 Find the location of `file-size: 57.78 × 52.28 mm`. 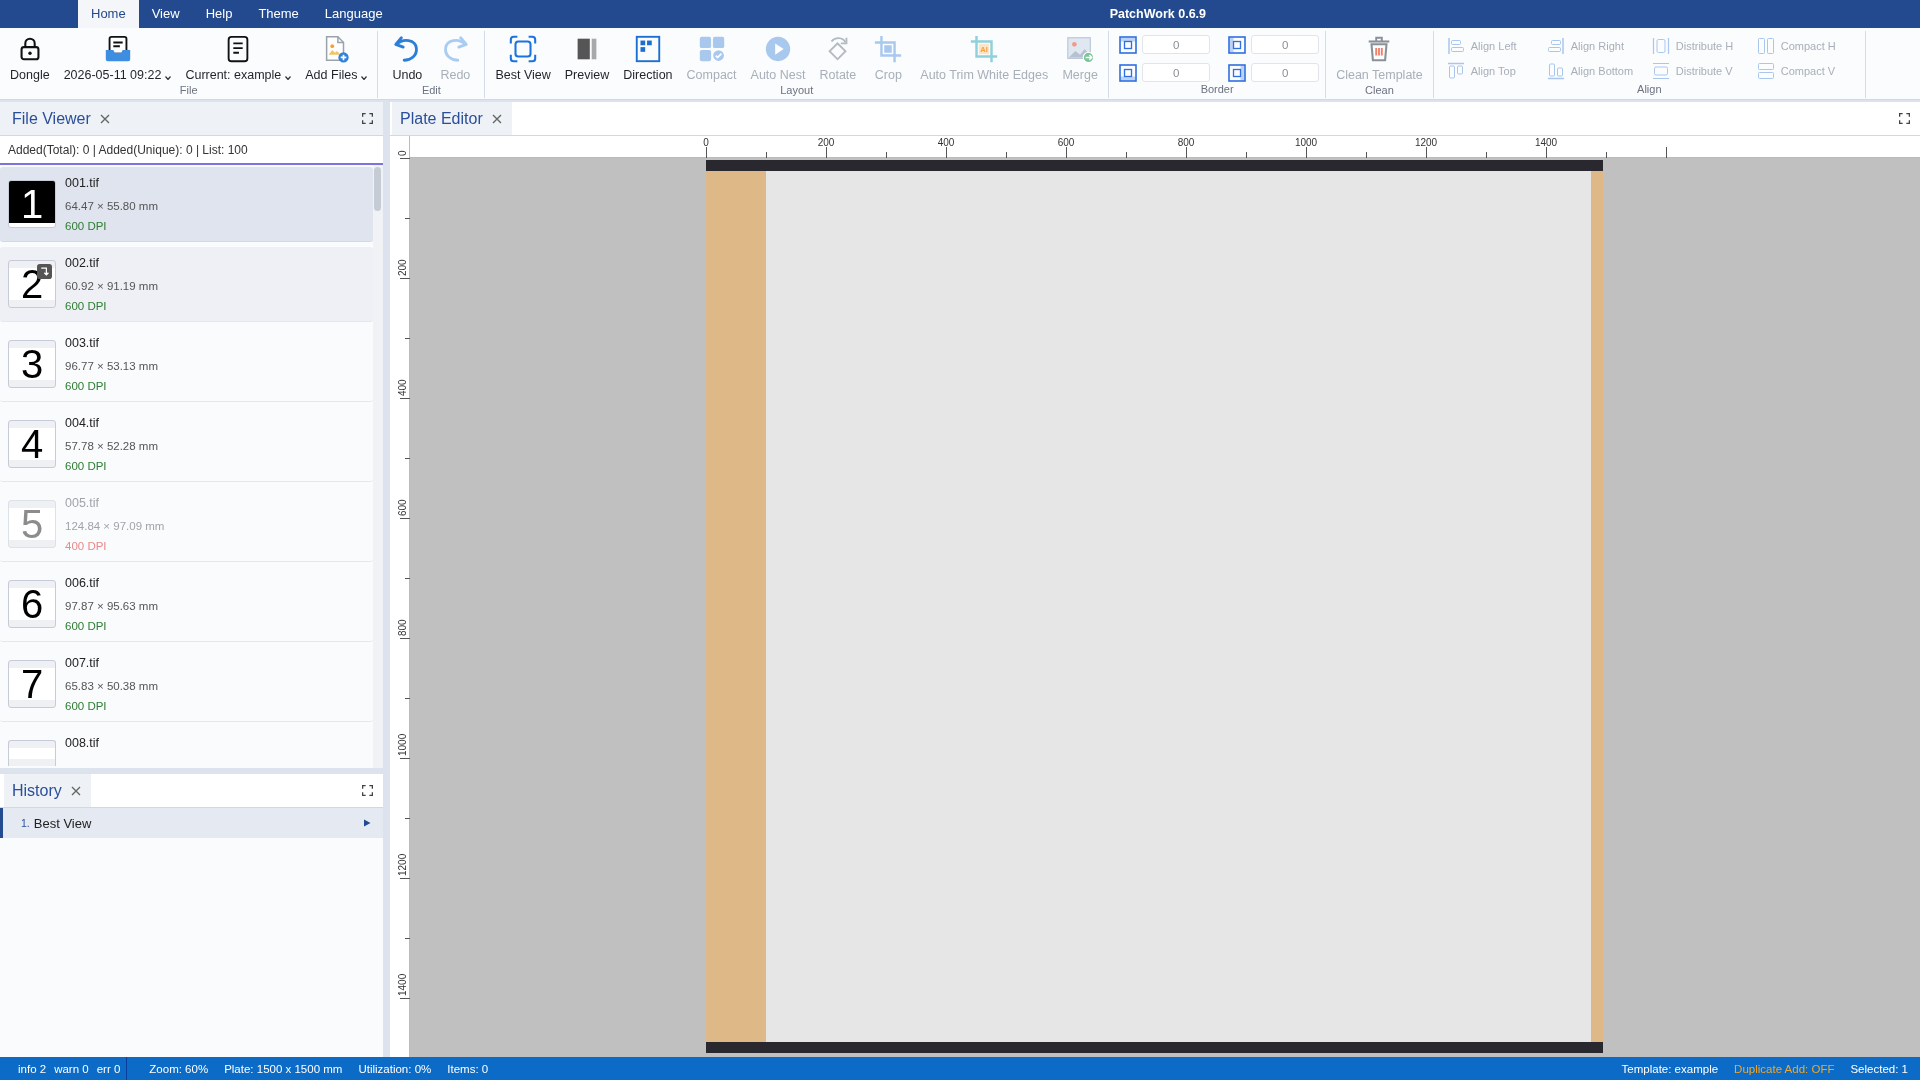

file-size: 57.78 × 52.28 mm is located at coordinates (112, 446).